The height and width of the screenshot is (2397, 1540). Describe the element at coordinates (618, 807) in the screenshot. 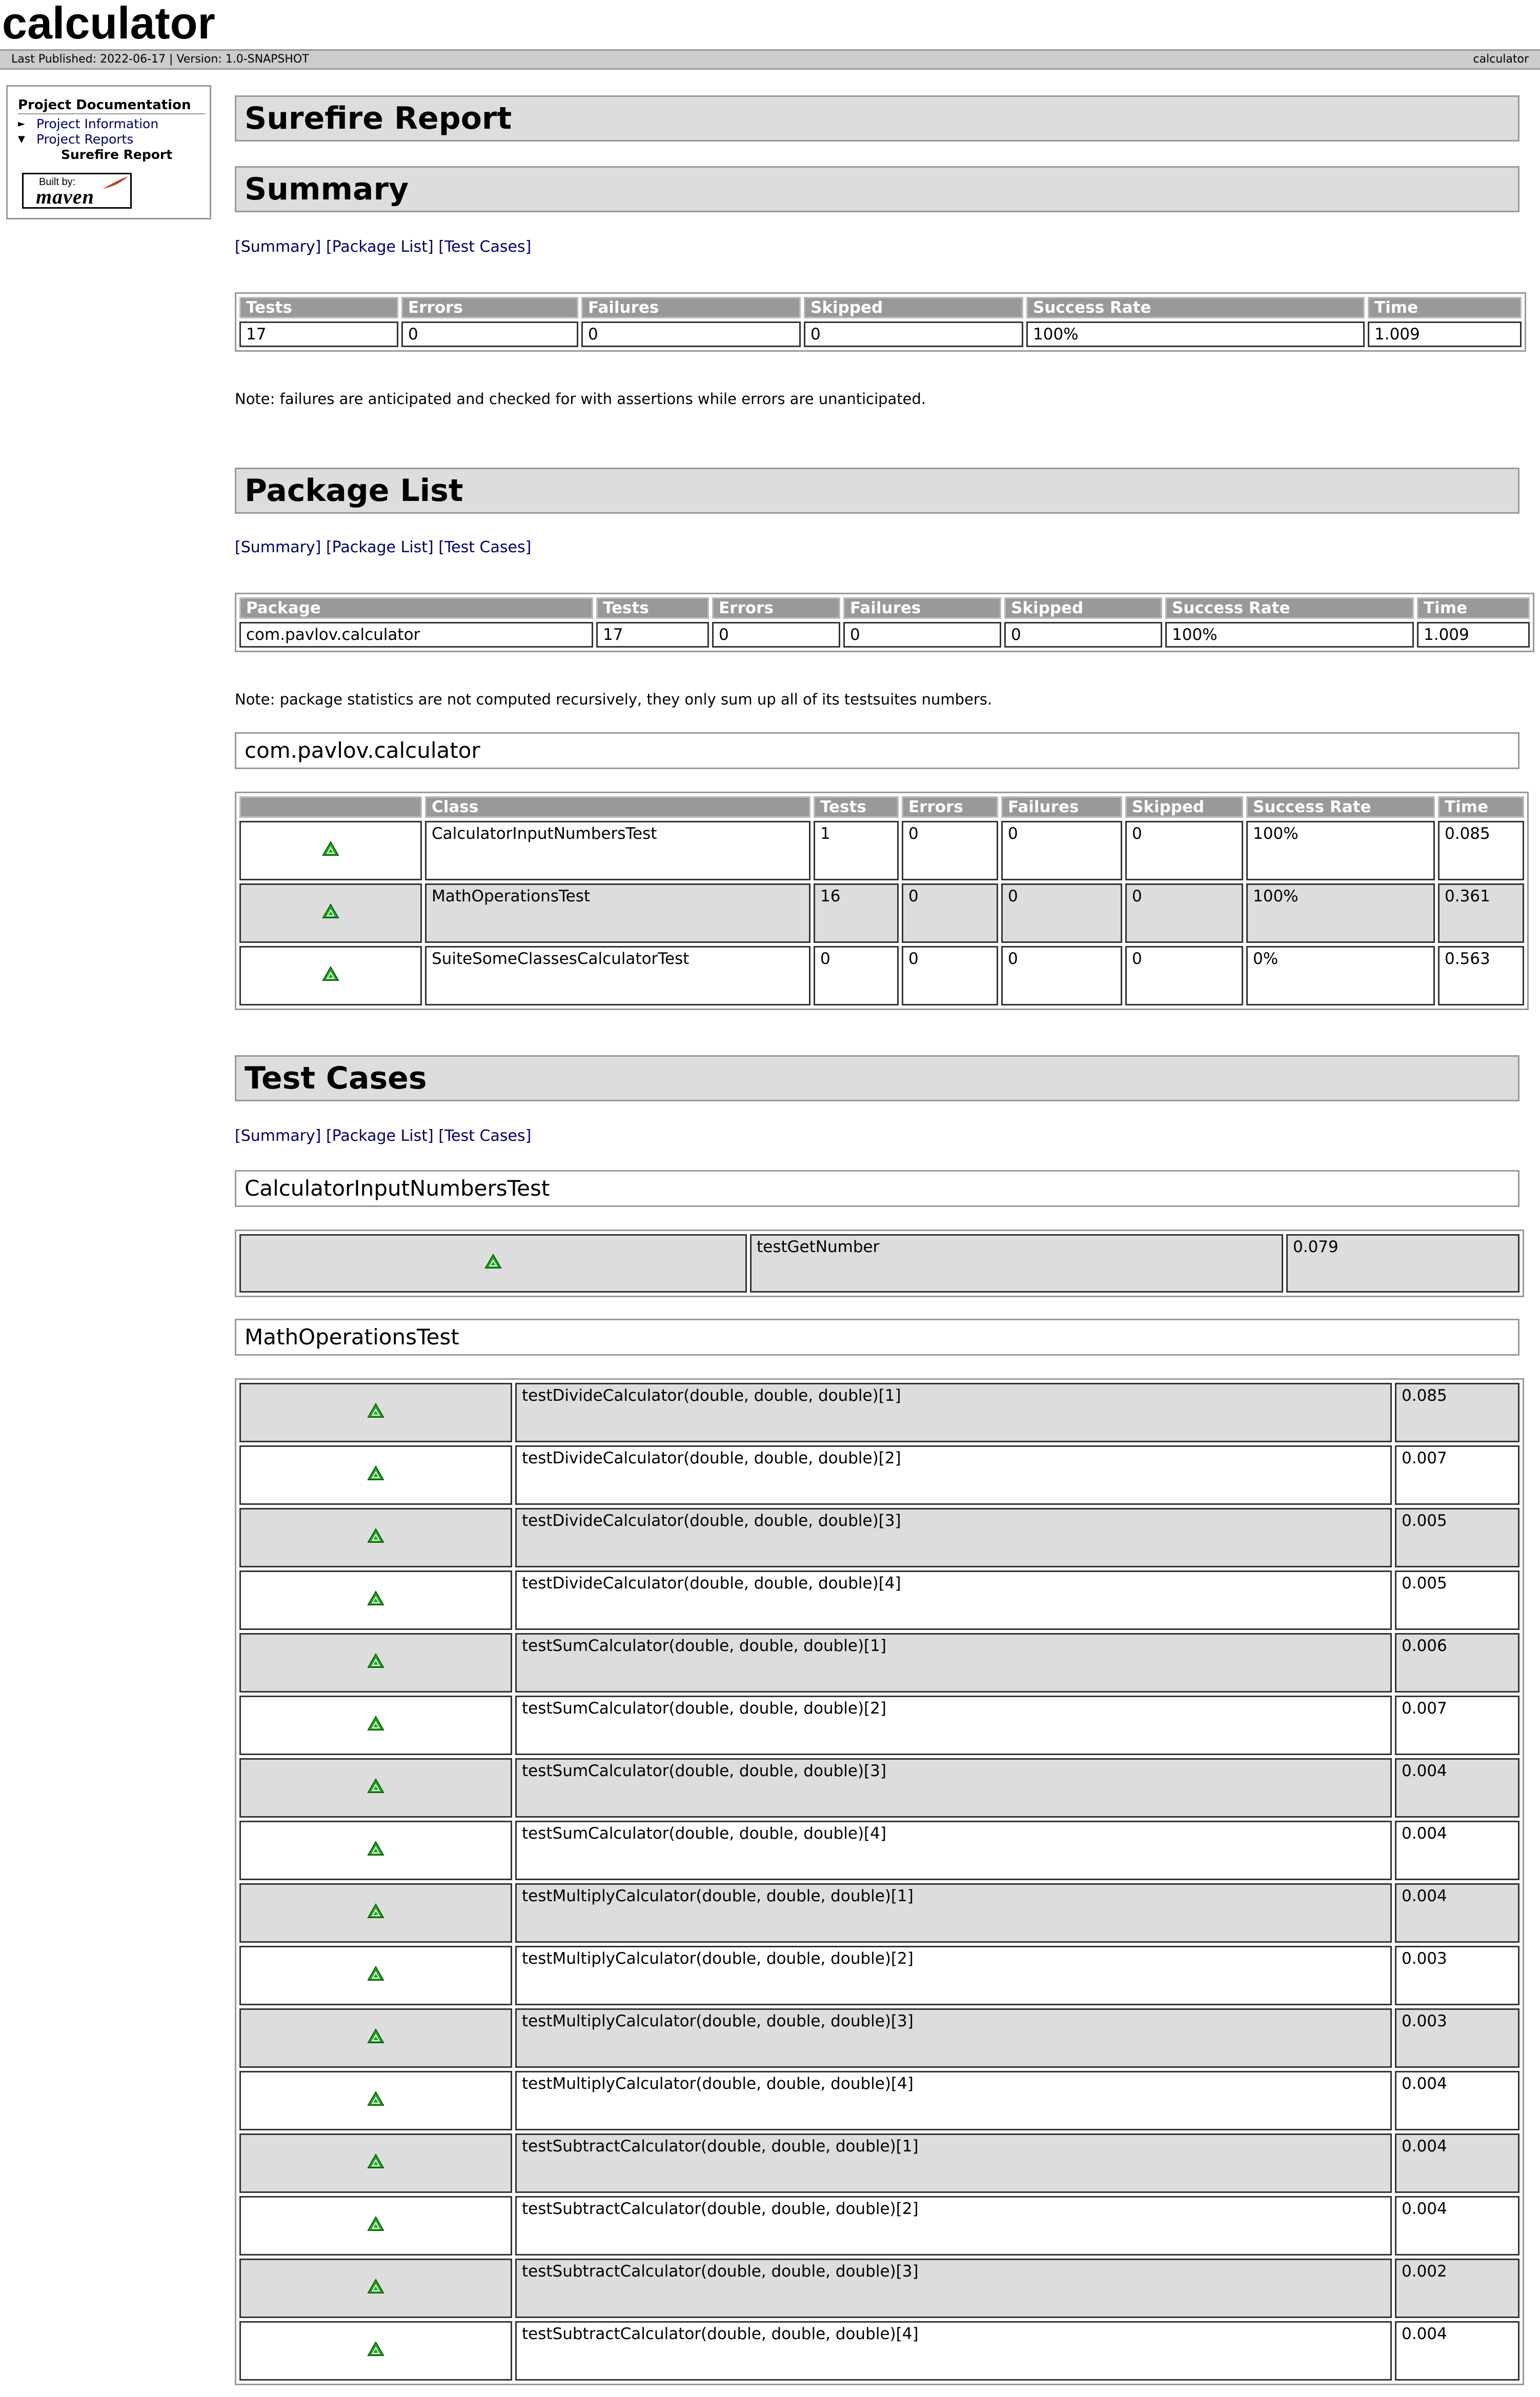

I see `column-header: Class` at that location.